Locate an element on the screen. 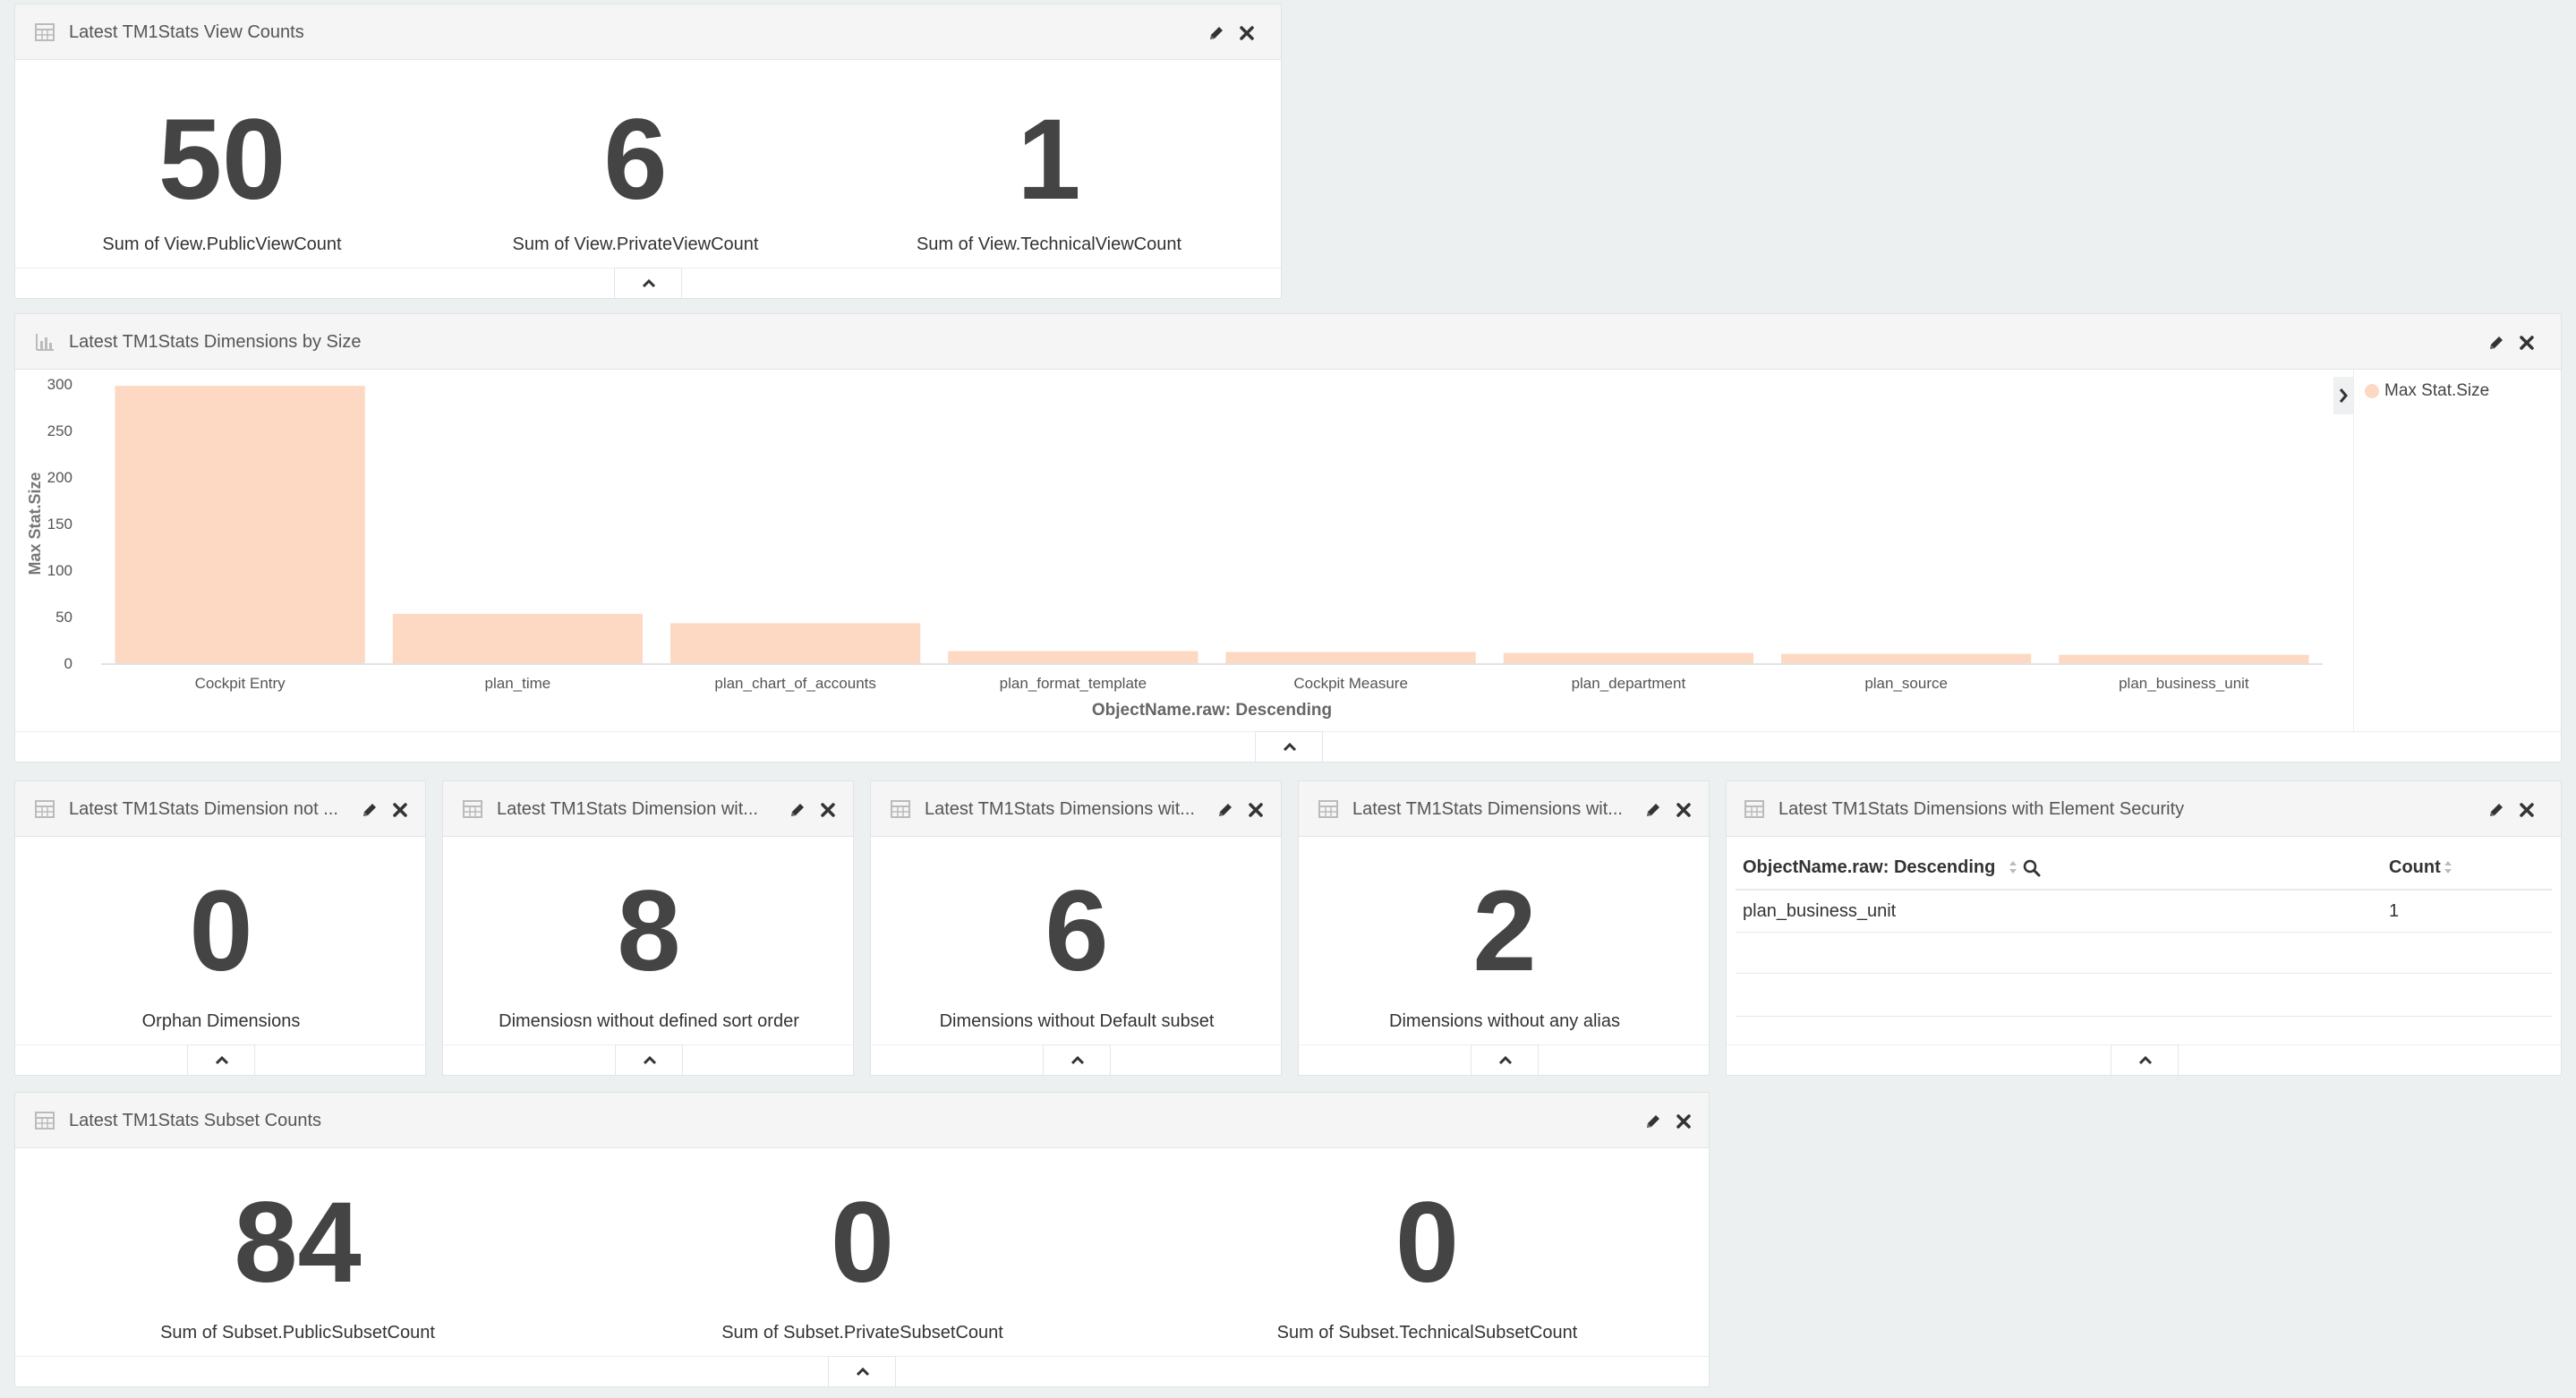 The image size is (2576, 1398). panel-header: Latest TM1Stats View Counts is located at coordinates (648, 32).